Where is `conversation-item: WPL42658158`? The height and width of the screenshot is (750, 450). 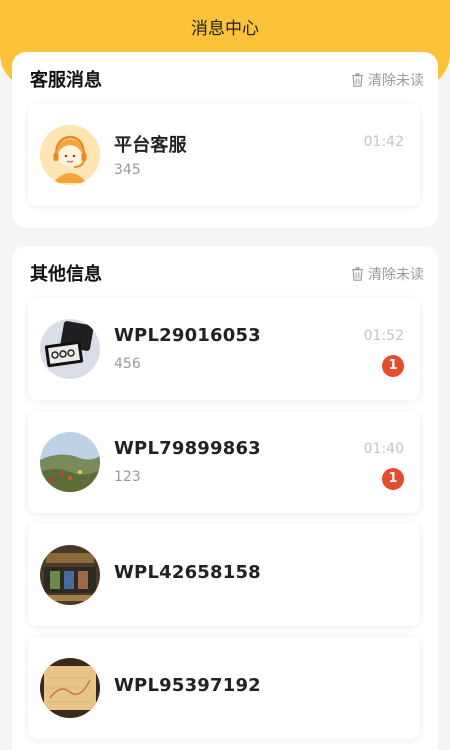
conversation-item: WPL42658158 is located at coordinates (224, 575).